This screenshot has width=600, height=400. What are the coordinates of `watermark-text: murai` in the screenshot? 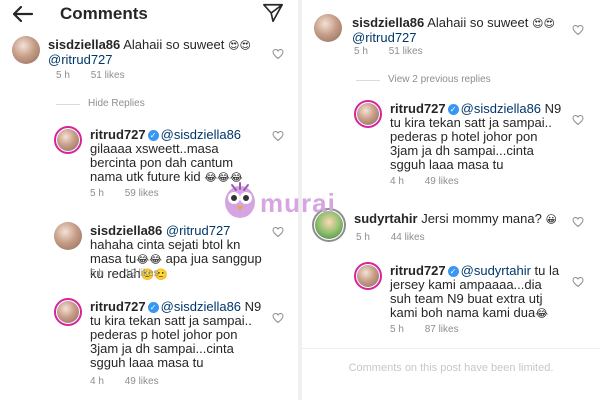 It's located at (298, 203).